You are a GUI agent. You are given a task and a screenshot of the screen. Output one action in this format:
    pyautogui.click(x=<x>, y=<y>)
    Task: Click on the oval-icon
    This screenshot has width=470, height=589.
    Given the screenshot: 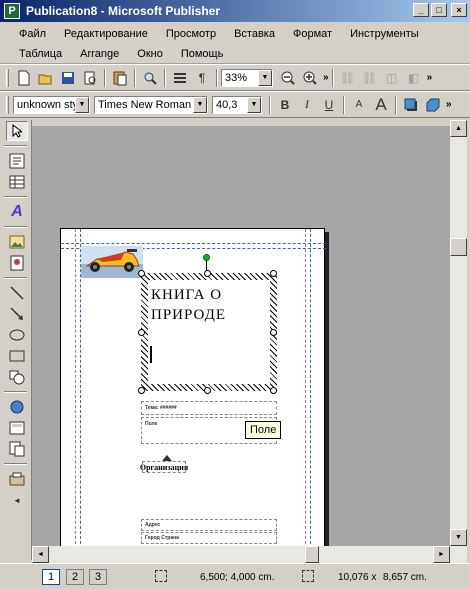 What is the action you would take?
    pyautogui.click(x=17, y=335)
    